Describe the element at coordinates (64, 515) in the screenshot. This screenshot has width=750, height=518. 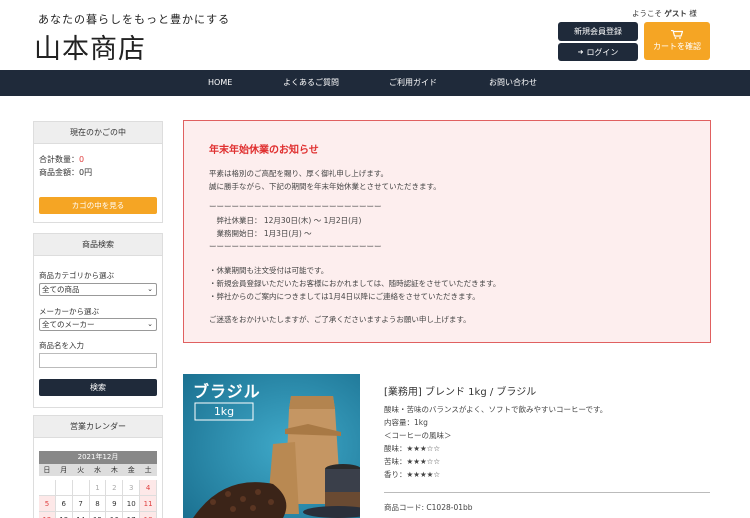
I see `calendar-day: 13` at that location.